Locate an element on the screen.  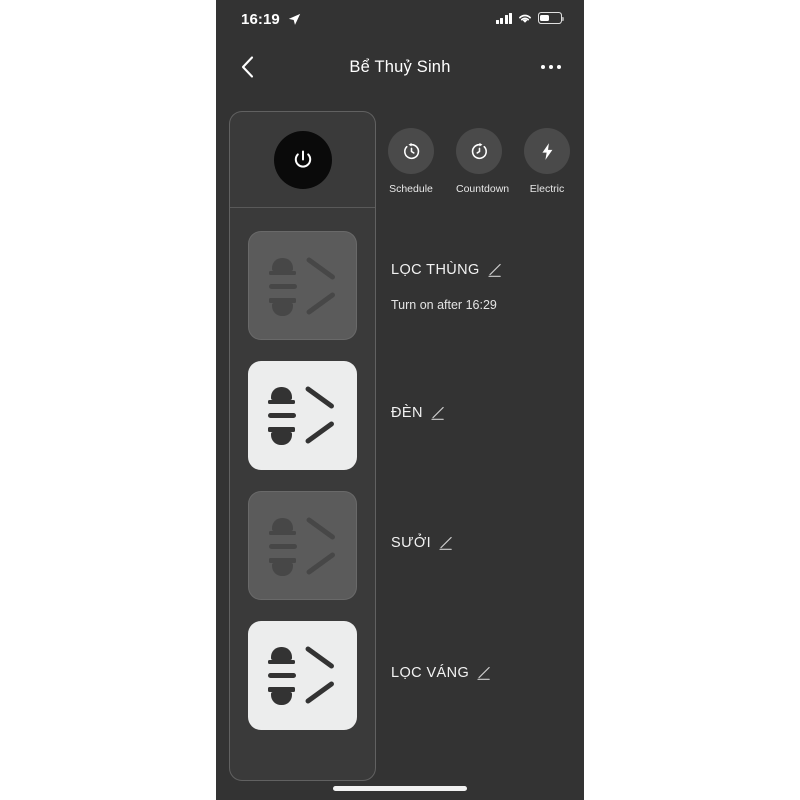
location-arrow-icon is located at coordinates (294, 19).